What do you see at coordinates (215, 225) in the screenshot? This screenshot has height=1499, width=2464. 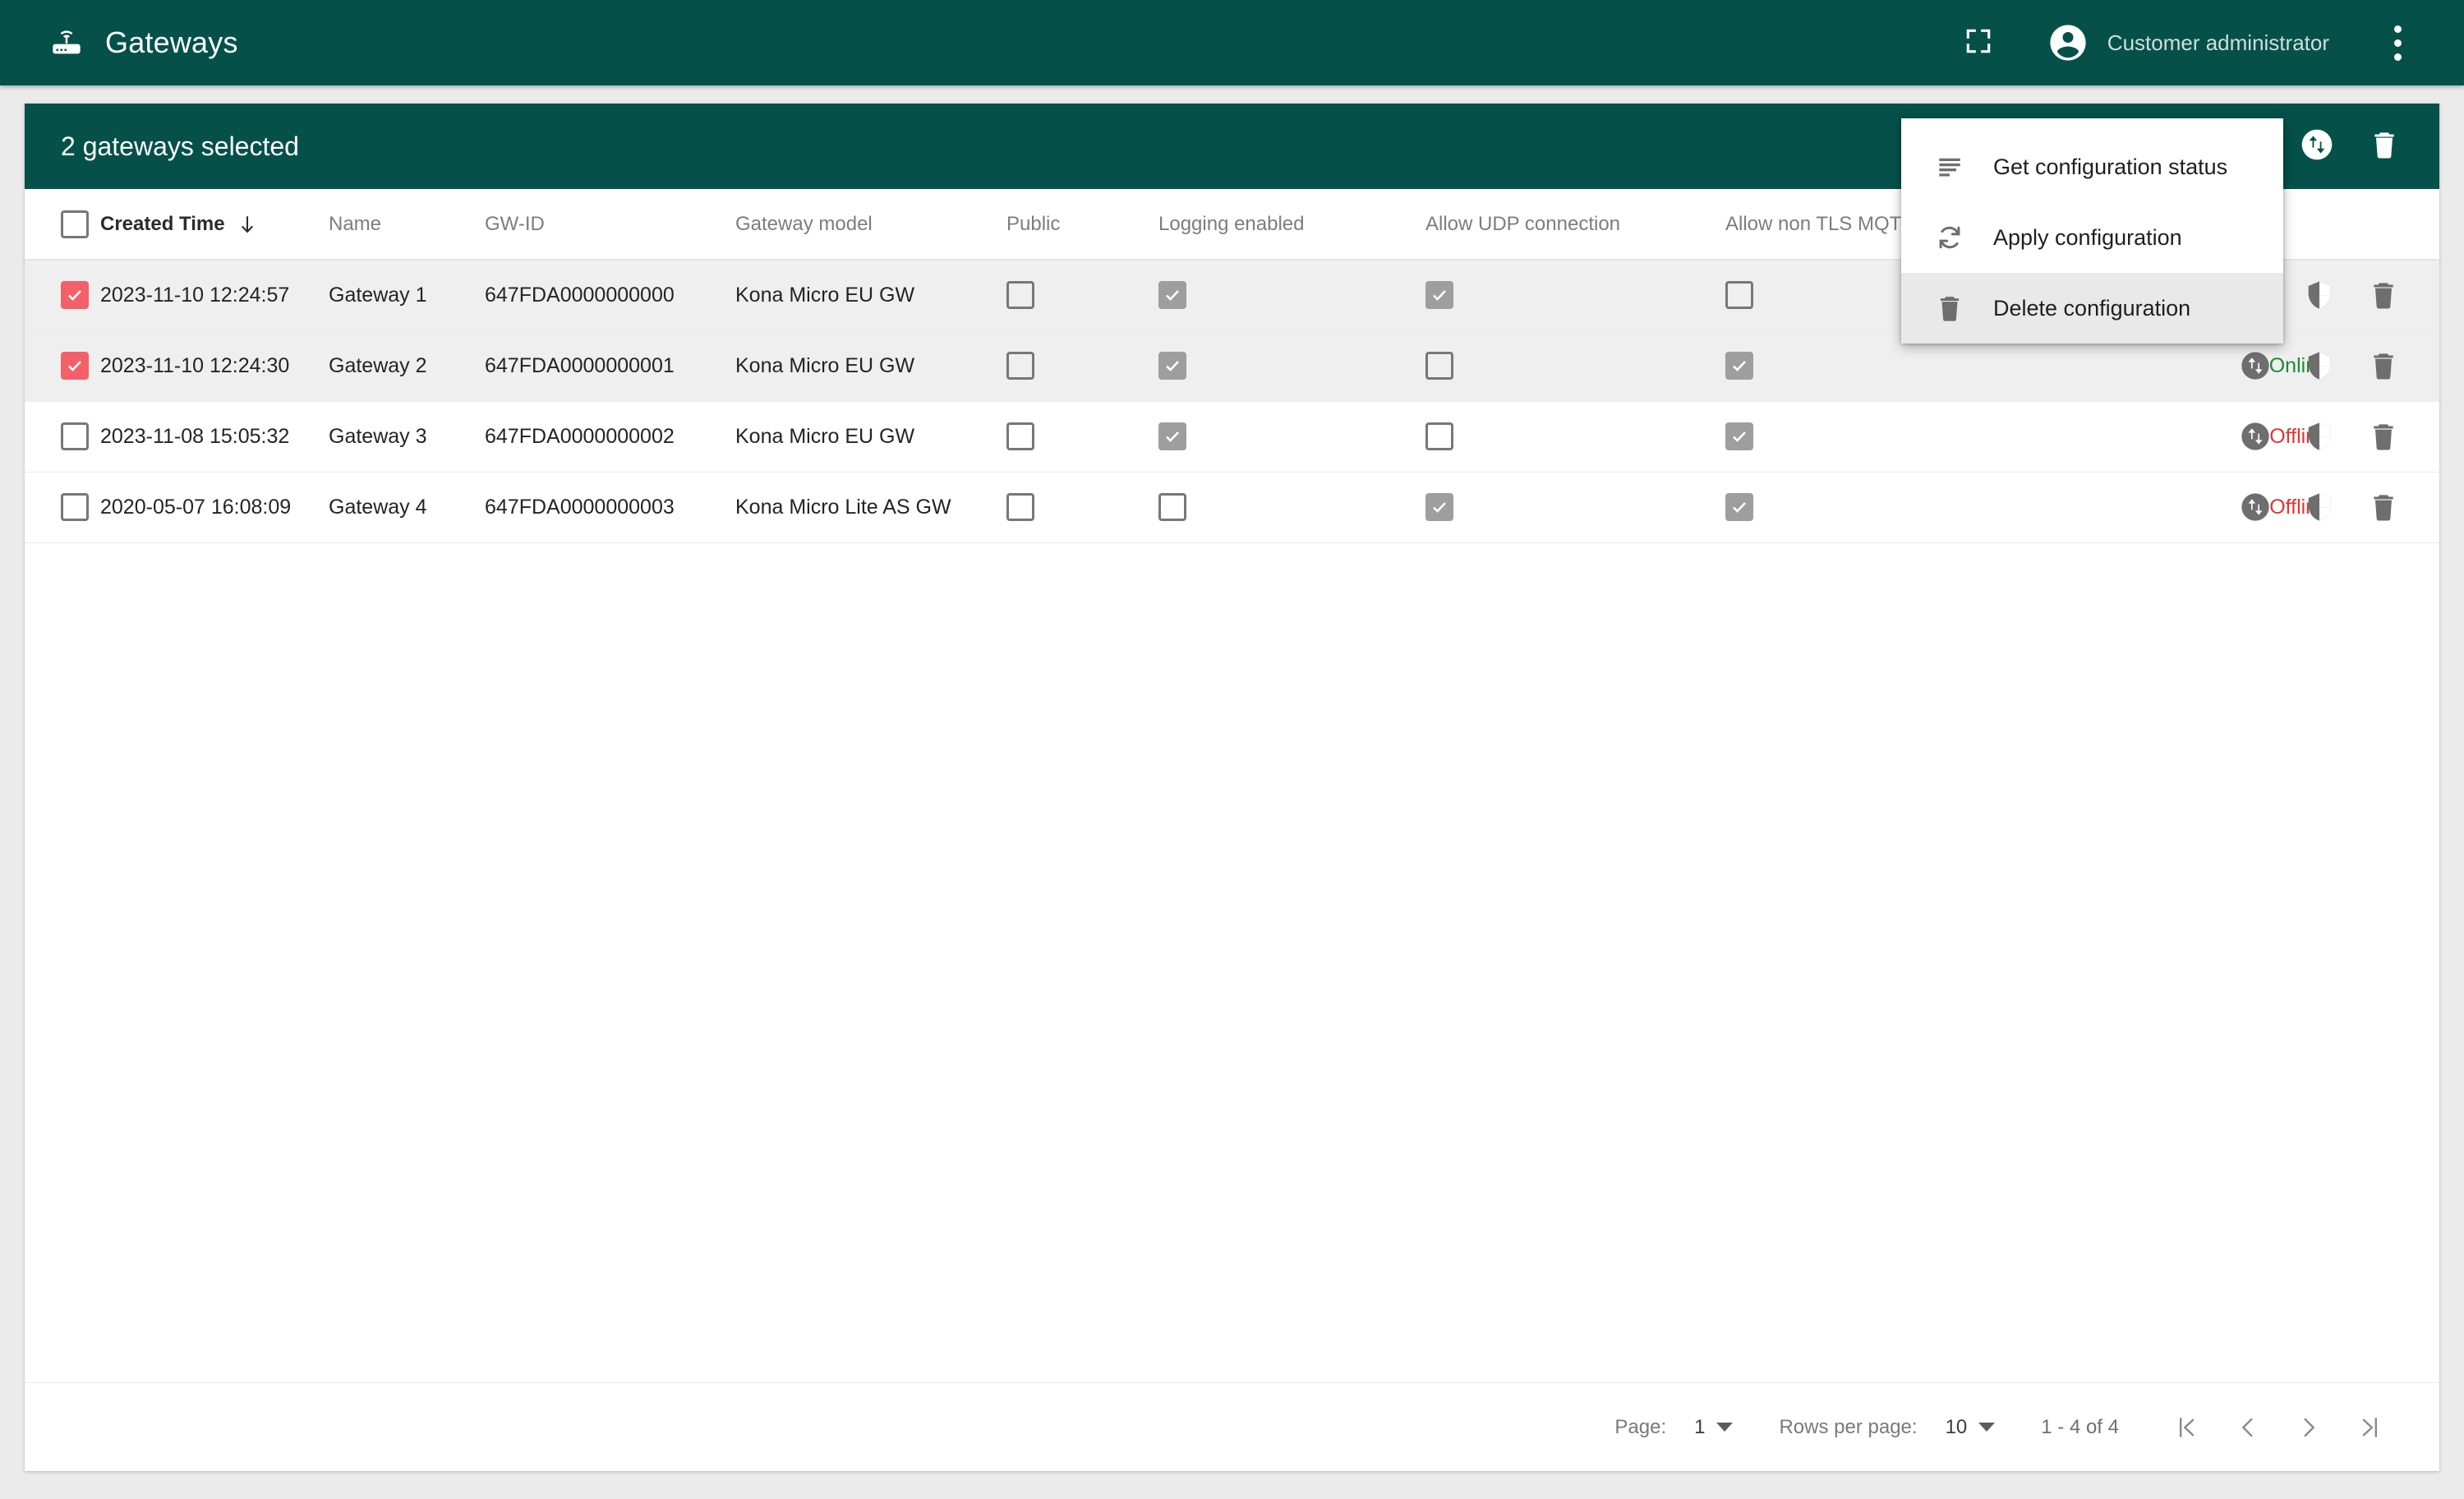 I see `header-created-time: Created Time` at bounding box center [215, 225].